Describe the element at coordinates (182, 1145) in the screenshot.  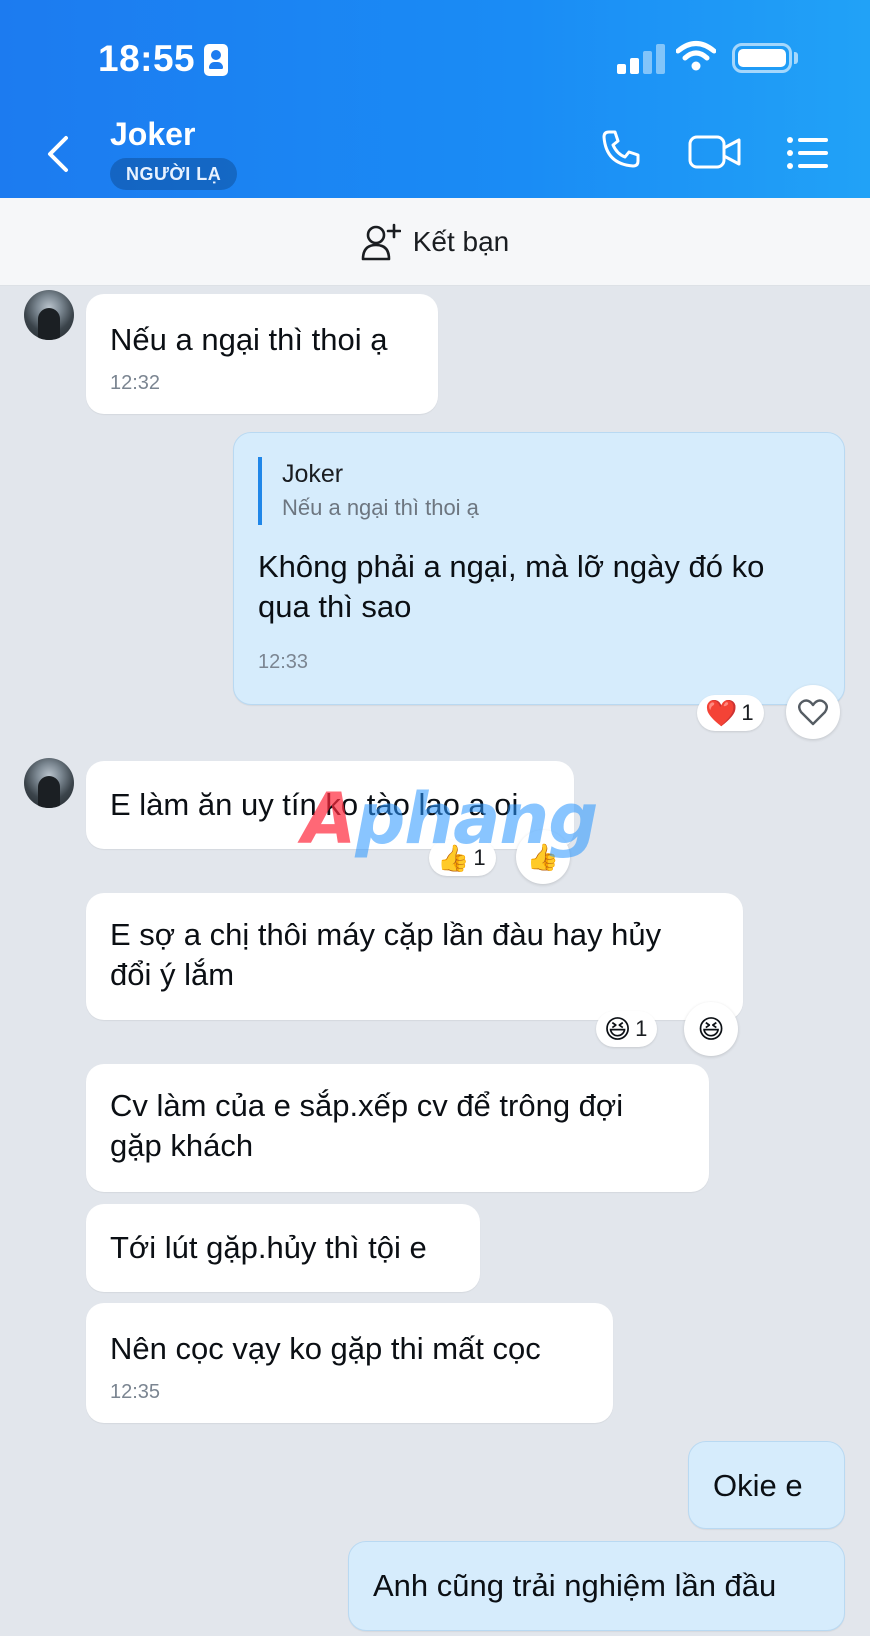
I see `message-text-line: gặp khách` at that location.